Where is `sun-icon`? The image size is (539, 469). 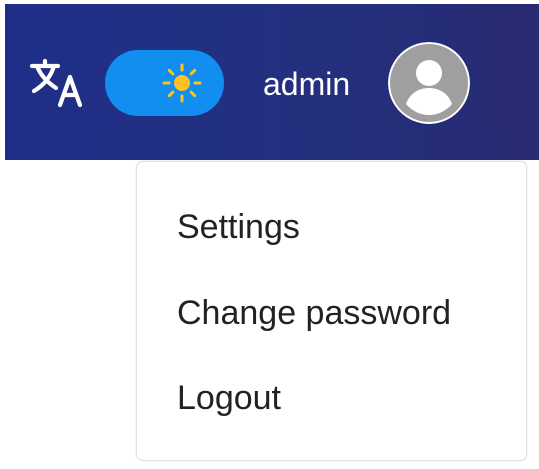
sun-icon is located at coordinates (182, 83).